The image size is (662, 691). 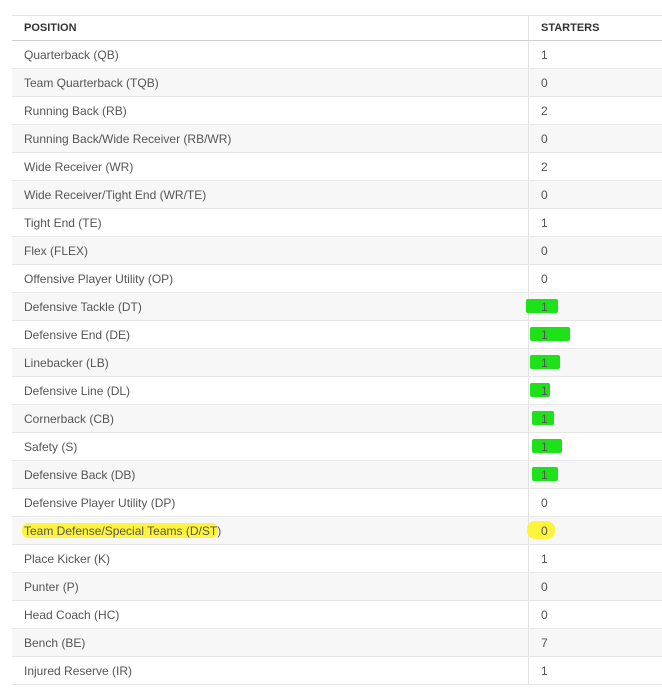 I want to click on table-row: Defensive End (DE) 1, so click(x=337, y=335).